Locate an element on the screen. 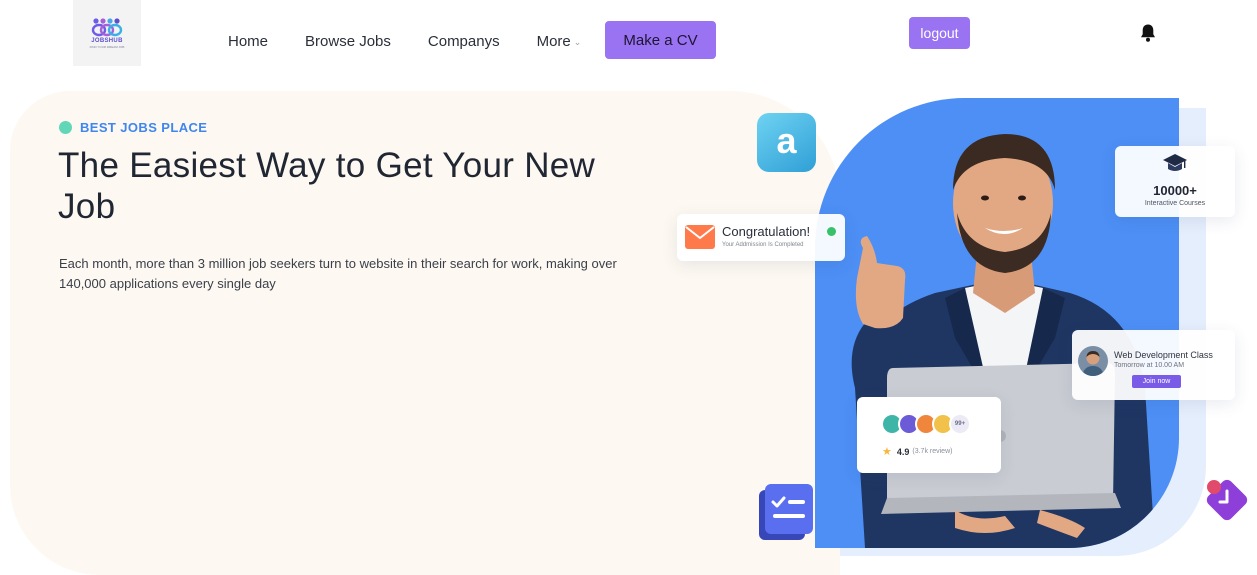  nav-browse-jobs: Browse Jobs is located at coordinates (348, 41).